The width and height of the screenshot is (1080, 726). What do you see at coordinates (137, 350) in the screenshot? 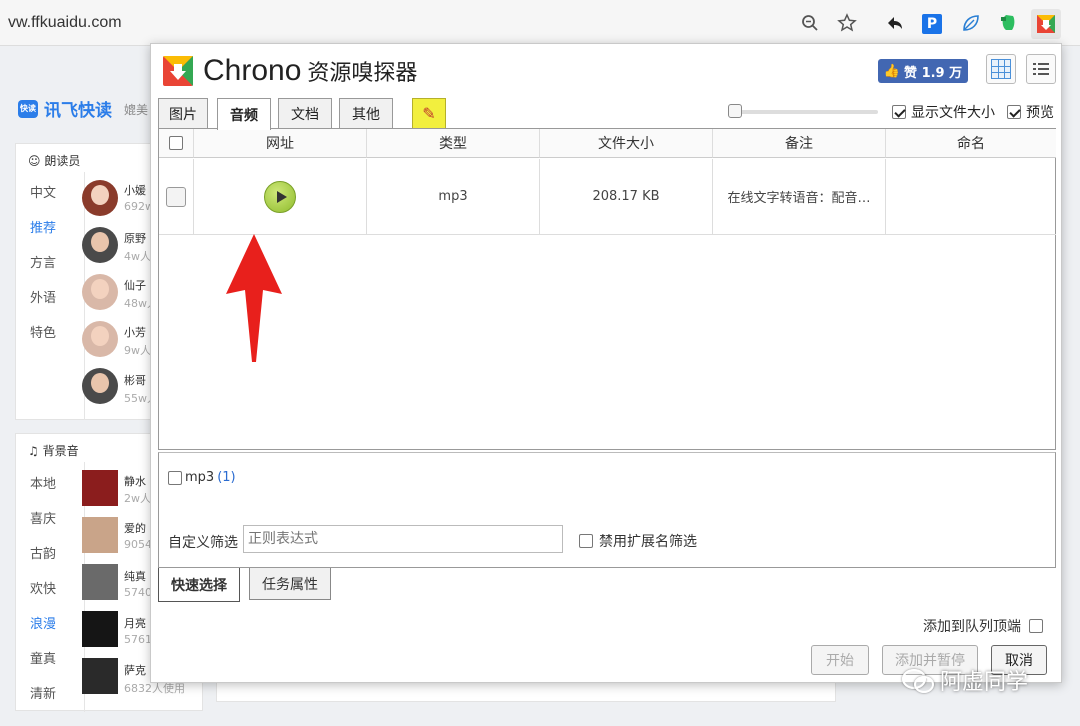
I see `reader-usage: 9w人` at bounding box center [137, 350].